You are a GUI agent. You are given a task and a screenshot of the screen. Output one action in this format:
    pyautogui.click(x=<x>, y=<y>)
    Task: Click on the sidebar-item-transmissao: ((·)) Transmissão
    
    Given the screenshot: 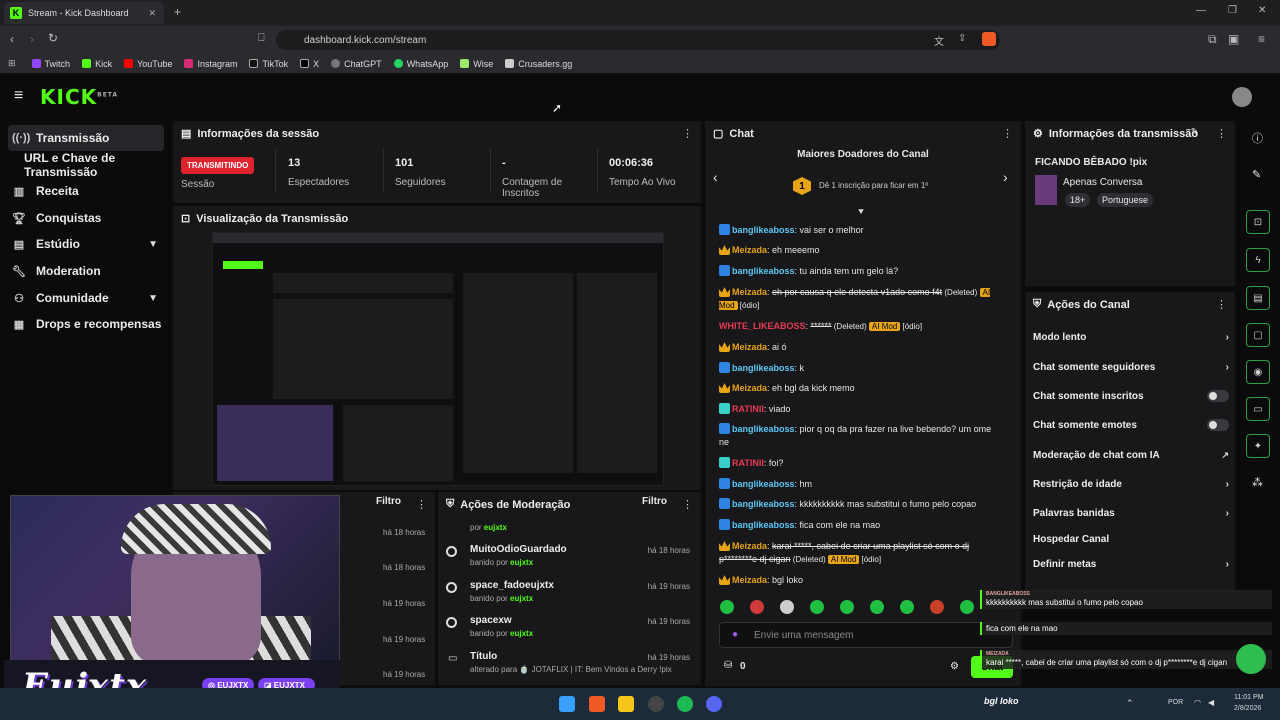 What is the action you would take?
    pyautogui.click(x=86, y=138)
    